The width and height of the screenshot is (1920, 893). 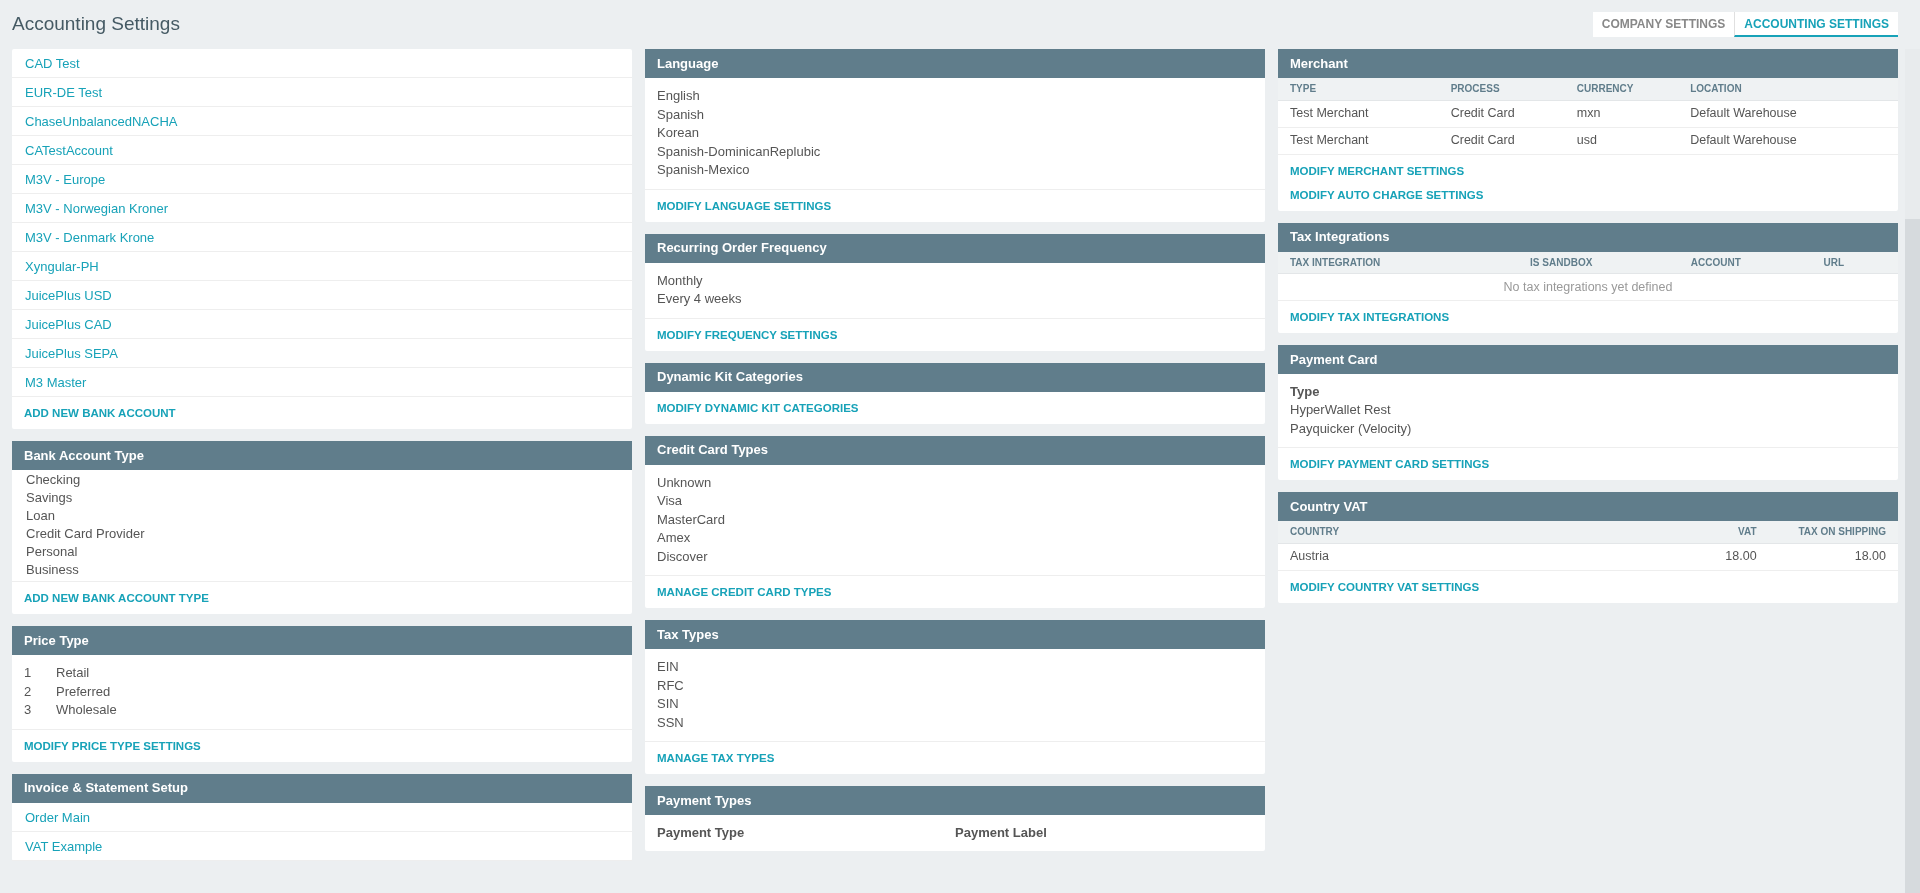 I want to click on account-link: Order Main, so click(x=322, y=817).